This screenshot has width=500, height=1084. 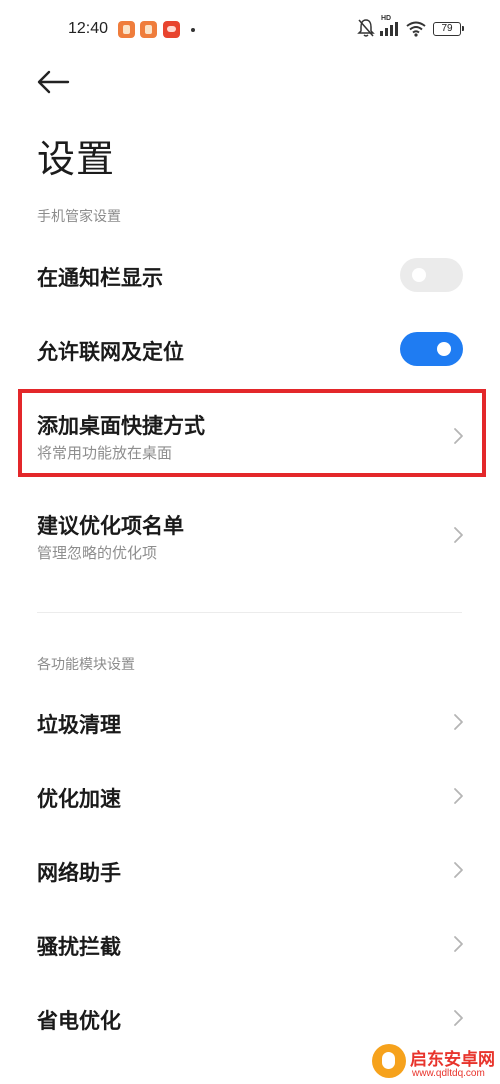 I want to click on setting-row-harassment-block: 骚扰拦截, so click(x=250, y=945).